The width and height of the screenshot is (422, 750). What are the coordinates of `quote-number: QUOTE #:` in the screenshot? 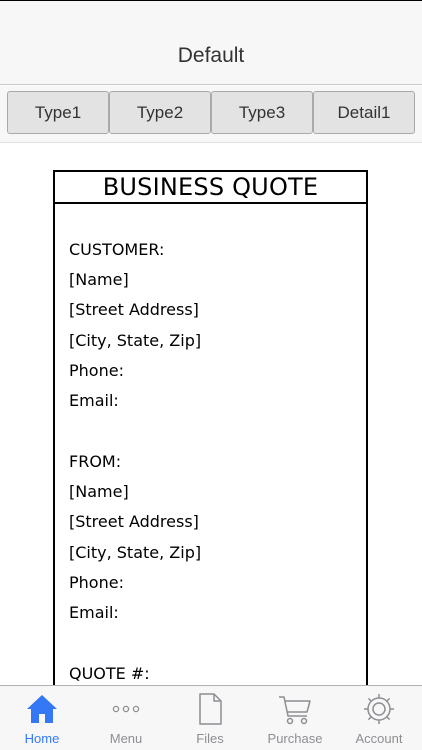 It's located at (109, 673).